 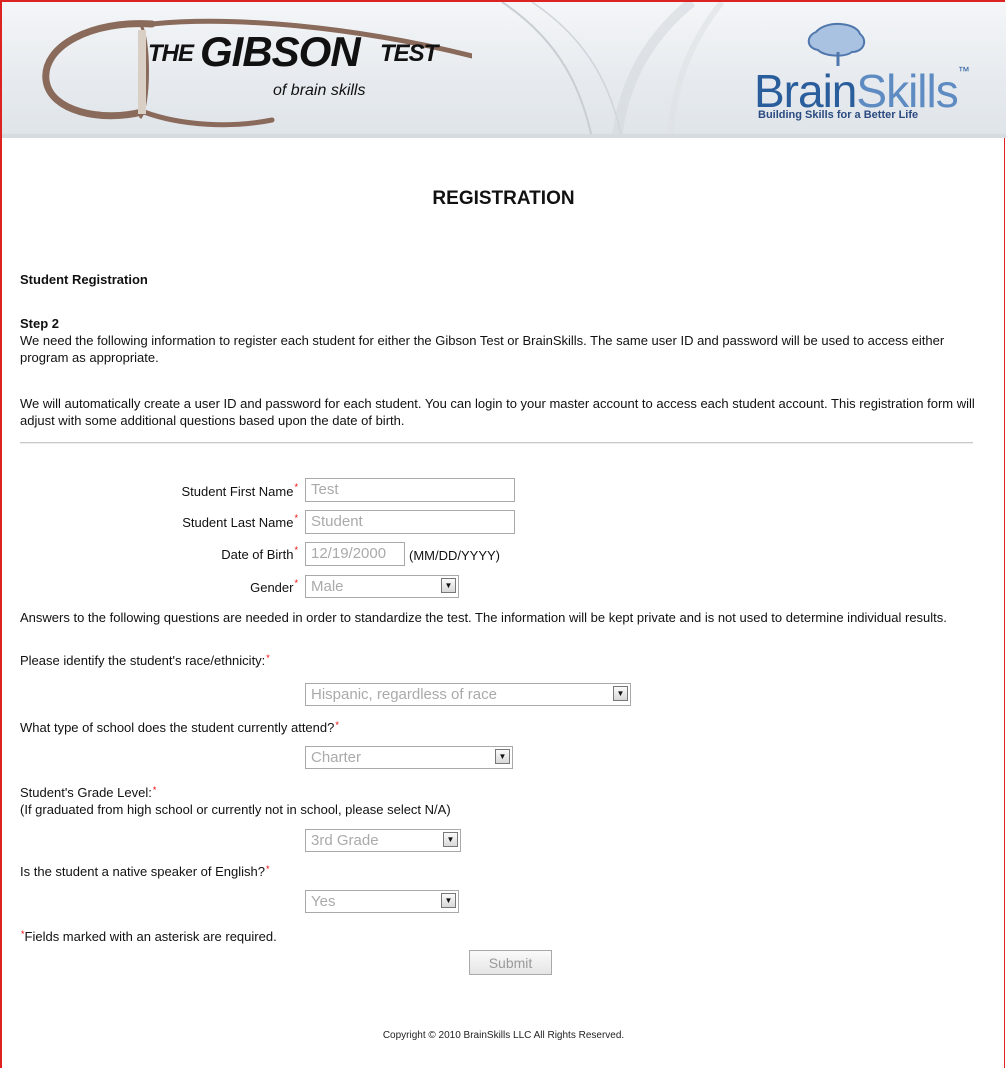 What do you see at coordinates (336, 757) in the screenshot?
I see `school-type-selected-value: Charter` at bounding box center [336, 757].